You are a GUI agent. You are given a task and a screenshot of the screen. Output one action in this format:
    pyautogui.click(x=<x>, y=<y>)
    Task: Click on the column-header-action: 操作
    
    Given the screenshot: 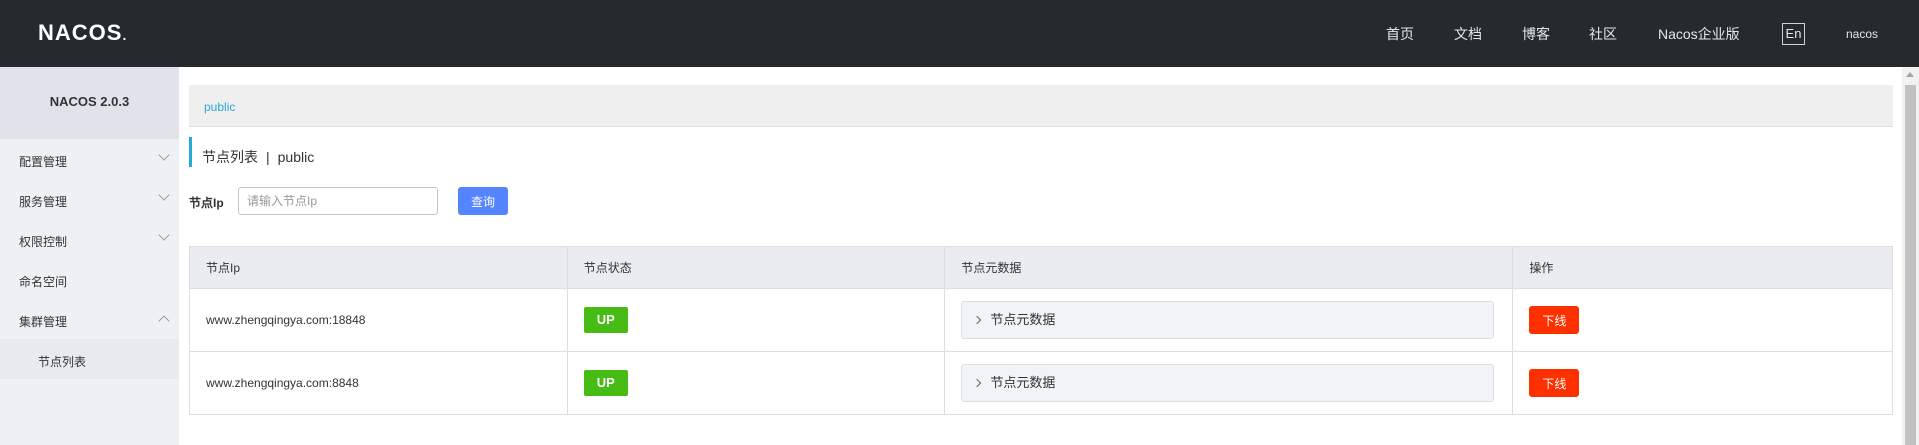 What is the action you would take?
    pyautogui.click(x=1702, y=267)
    